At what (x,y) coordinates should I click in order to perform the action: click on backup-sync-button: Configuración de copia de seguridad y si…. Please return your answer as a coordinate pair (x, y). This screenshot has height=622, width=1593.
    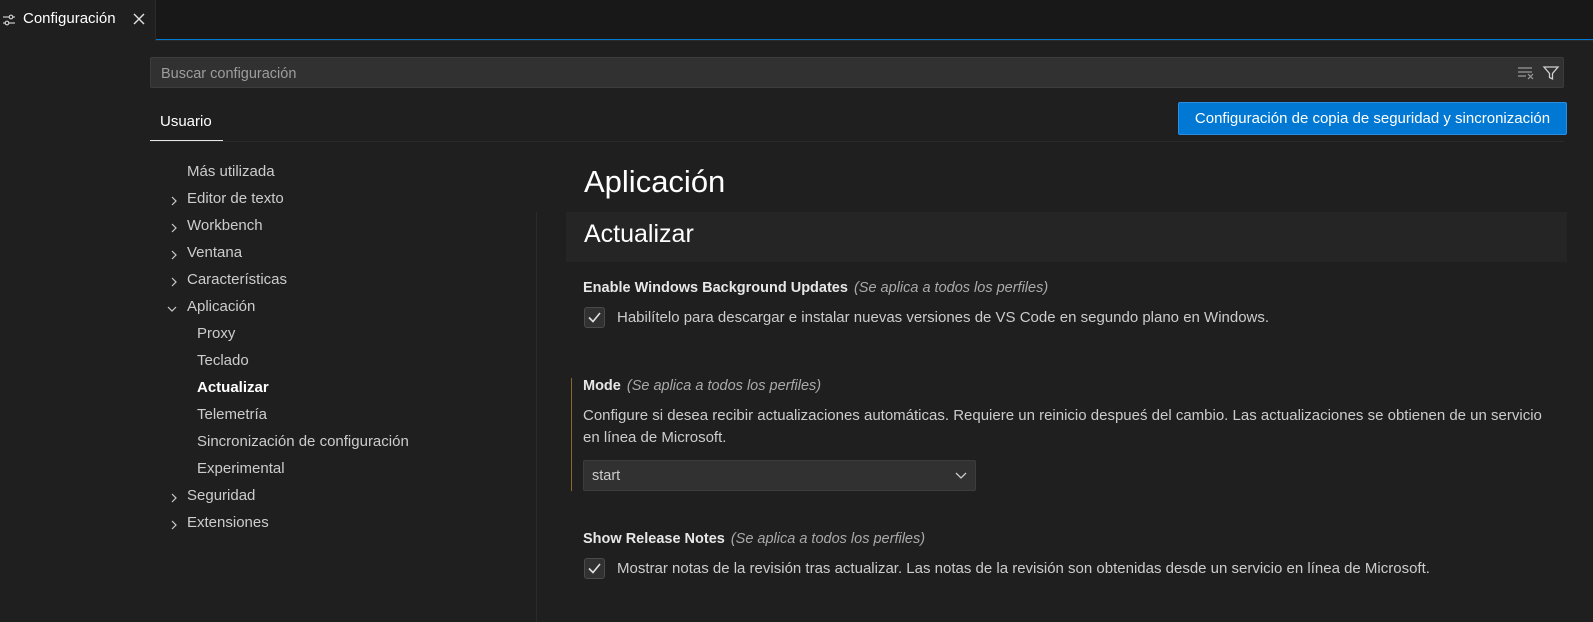
    Looking at the image, I should click on (1372, 118).